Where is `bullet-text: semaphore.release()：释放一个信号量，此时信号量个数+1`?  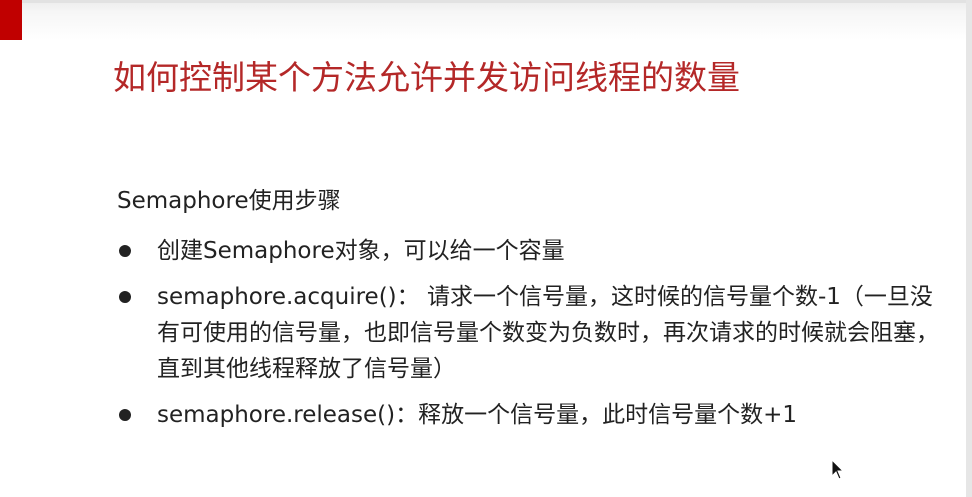 bullet-text: semaphore.release()：释放一个信号量，此时信号量个数+1 is located at coordinates (477, 415).